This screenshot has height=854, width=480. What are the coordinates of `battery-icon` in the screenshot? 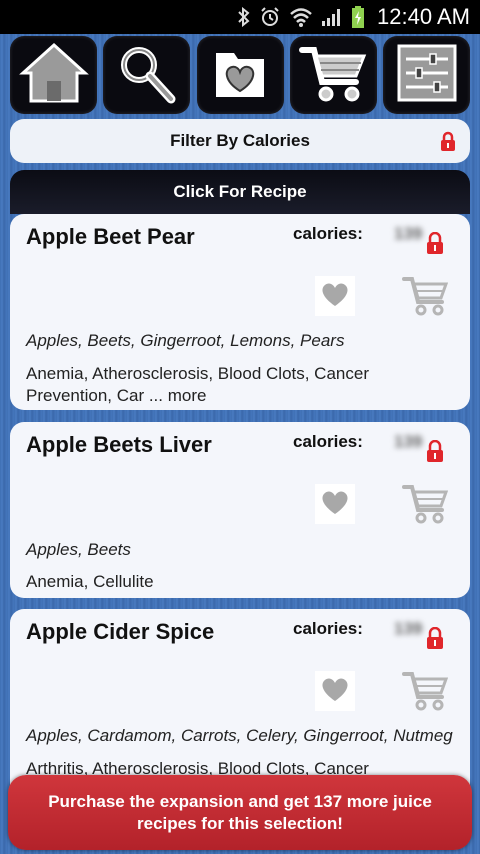 It's located at (358, 17).